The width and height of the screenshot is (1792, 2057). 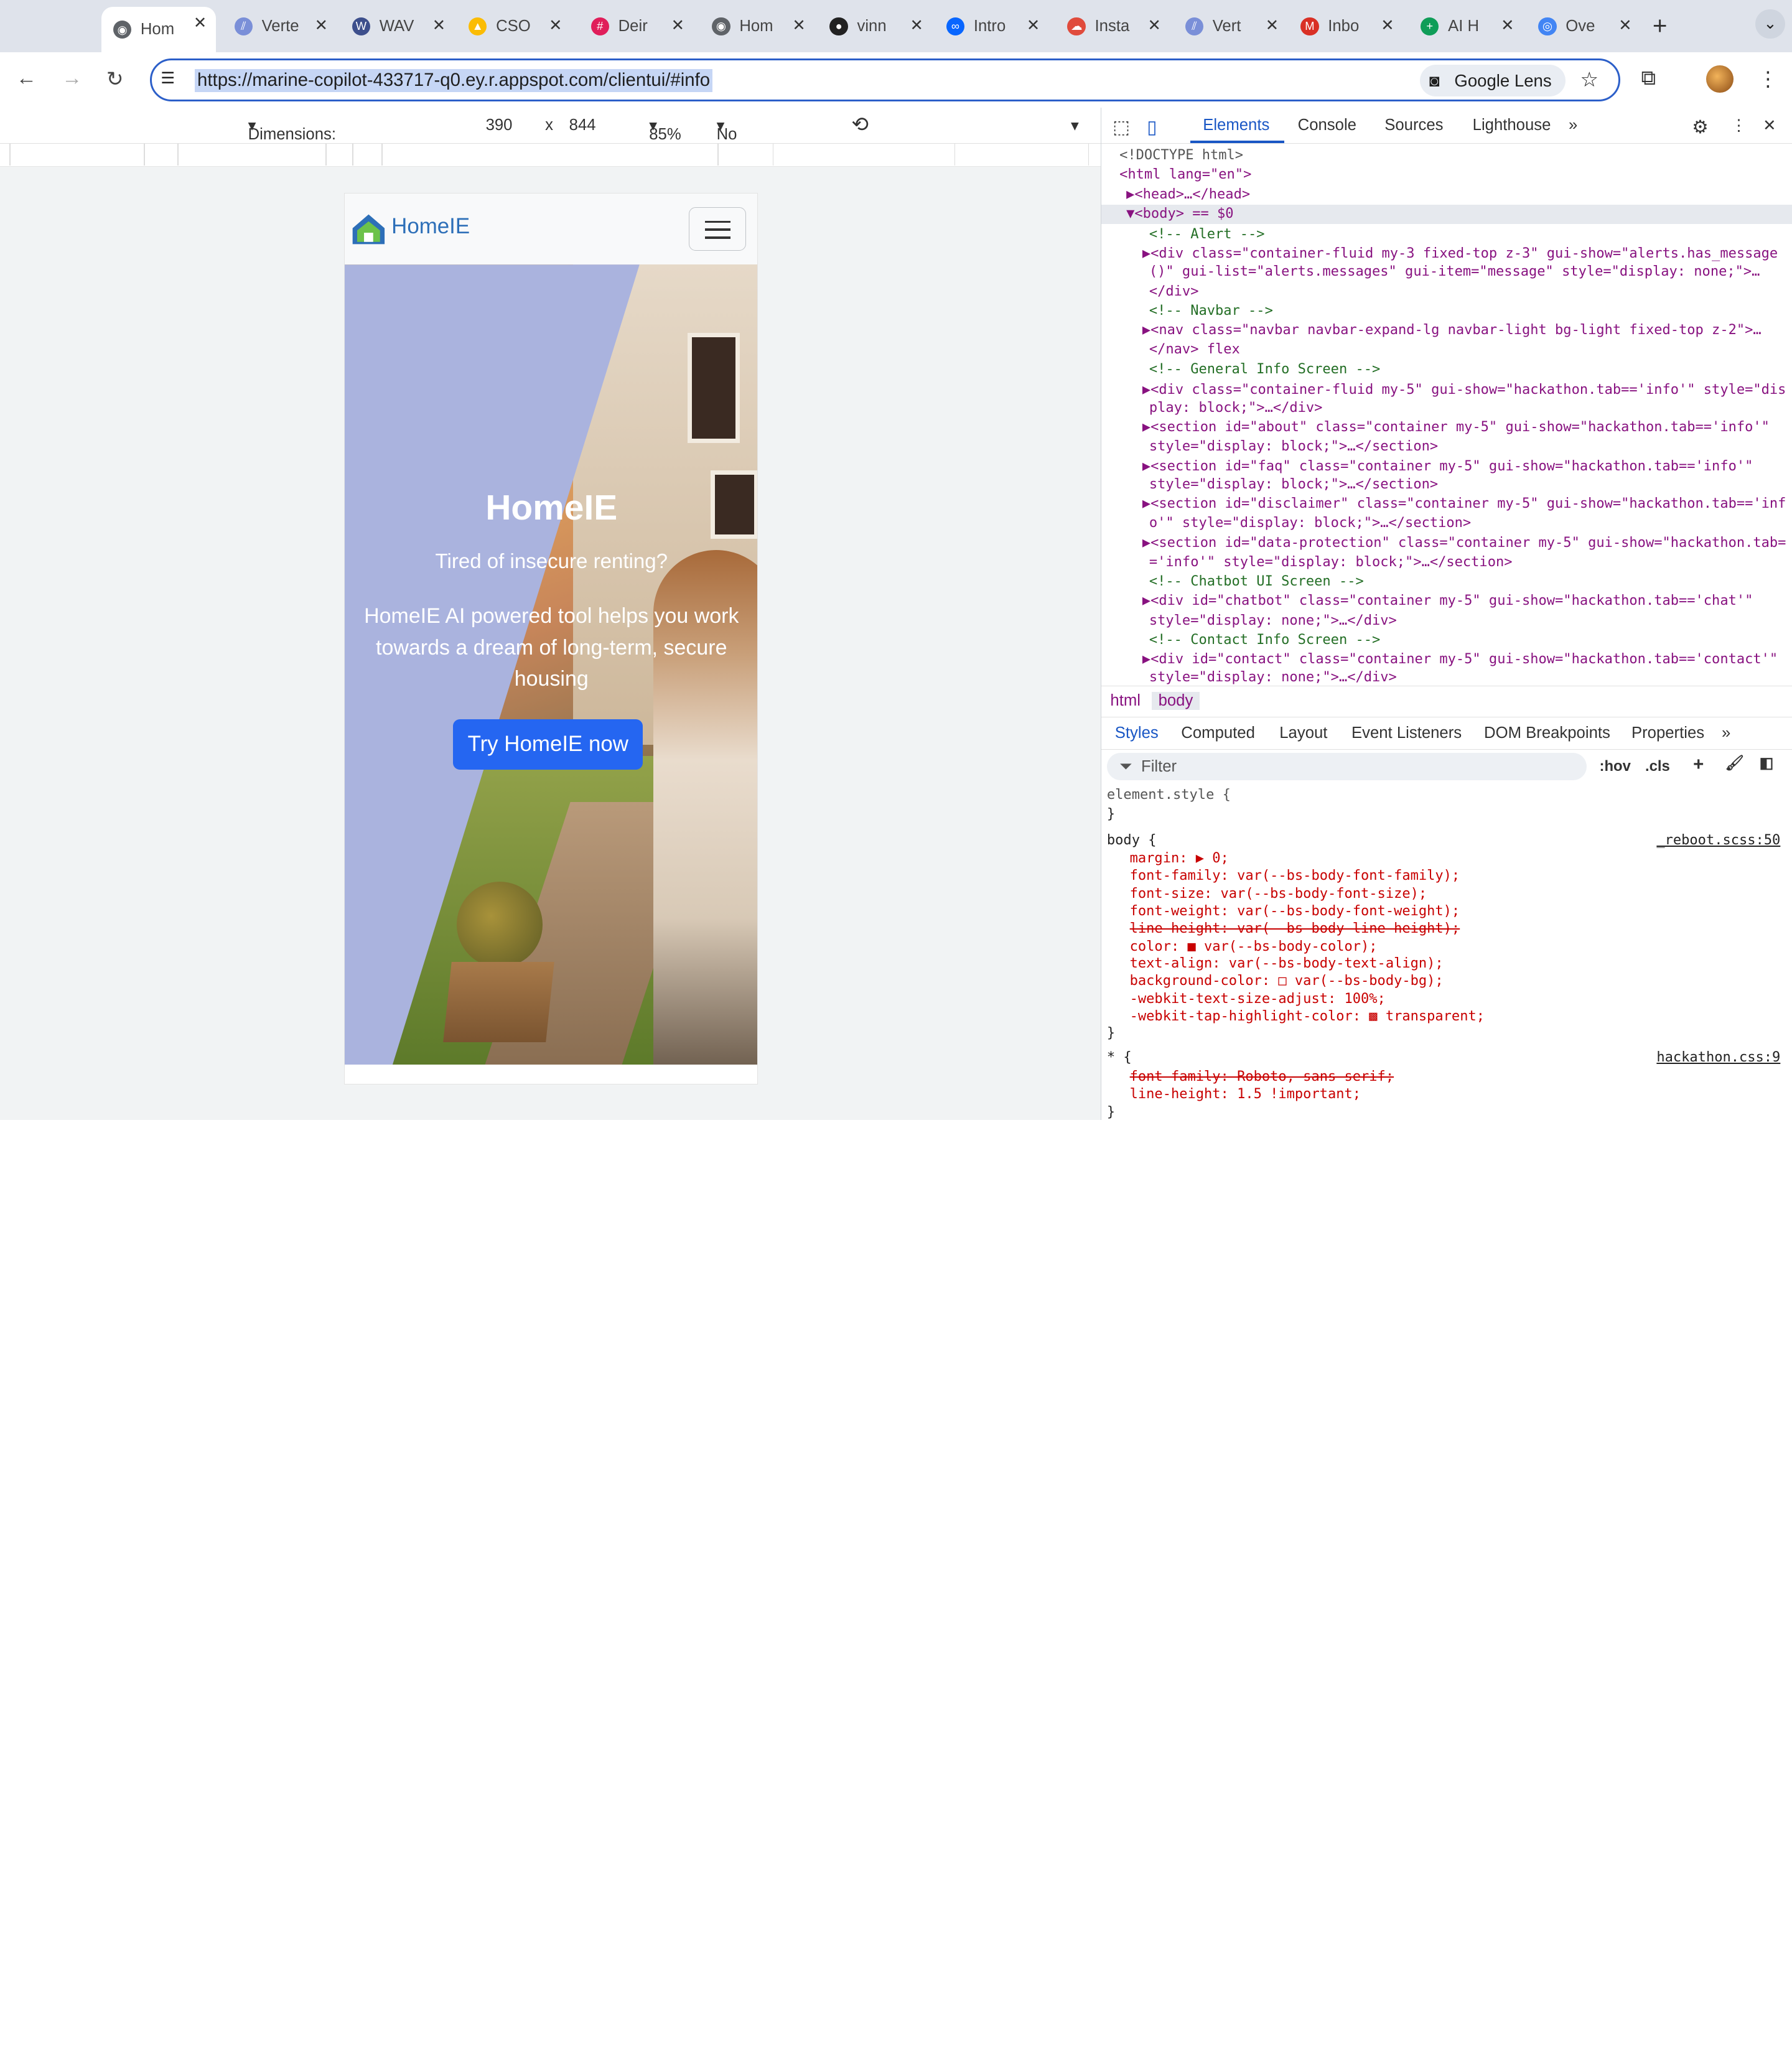 I want to click on add-rule-icon: +, so click(x=1699, y=764).